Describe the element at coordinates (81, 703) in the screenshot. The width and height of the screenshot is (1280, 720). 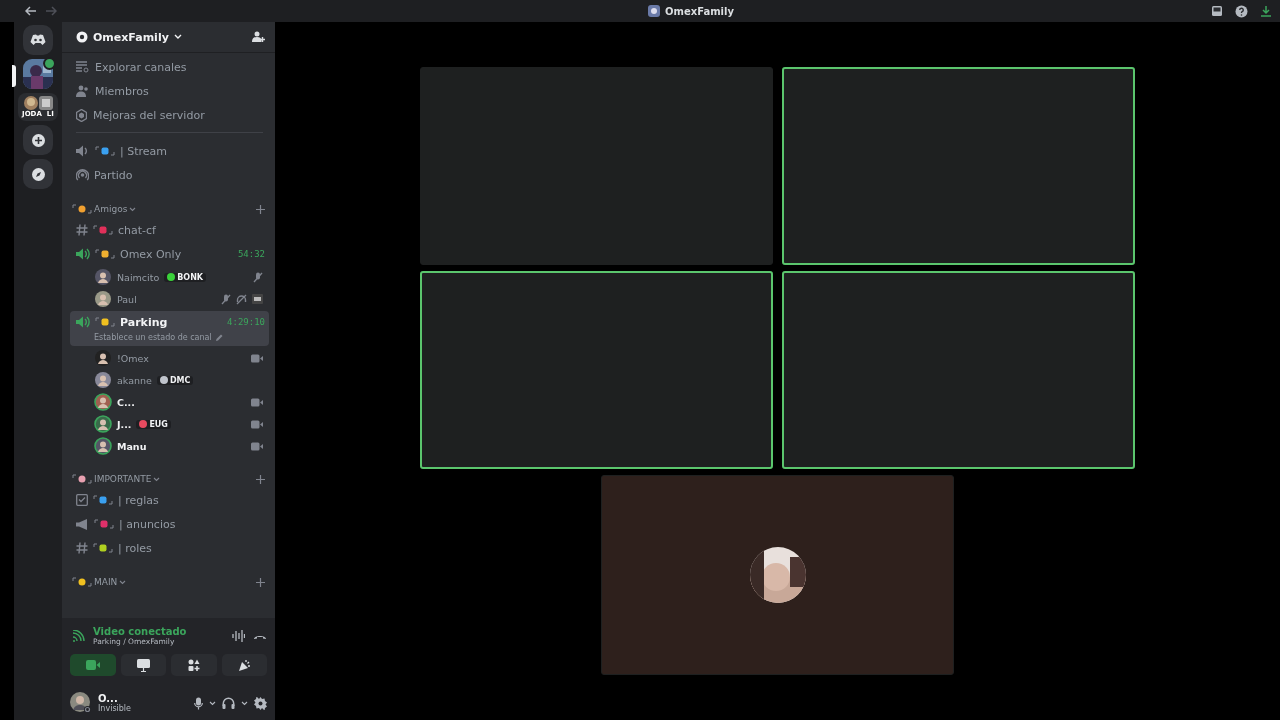
I see `avatar` at that location.